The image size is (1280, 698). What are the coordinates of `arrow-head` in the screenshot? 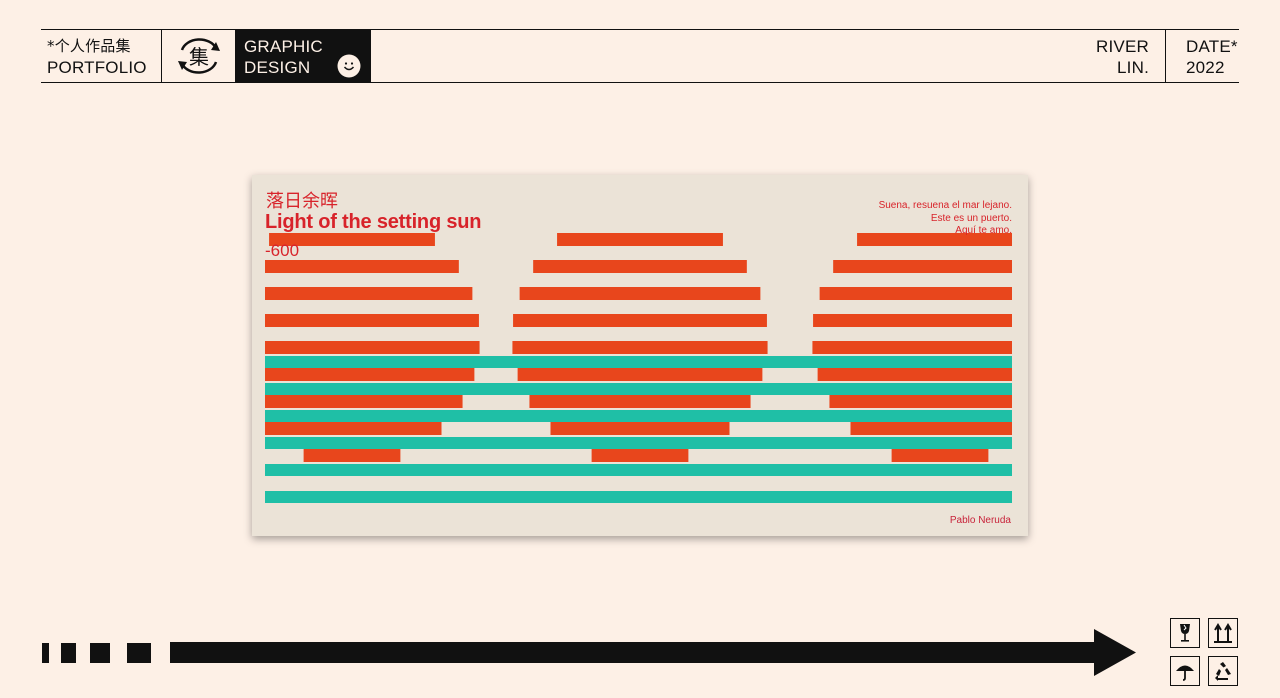 It's located at (1115, 652).